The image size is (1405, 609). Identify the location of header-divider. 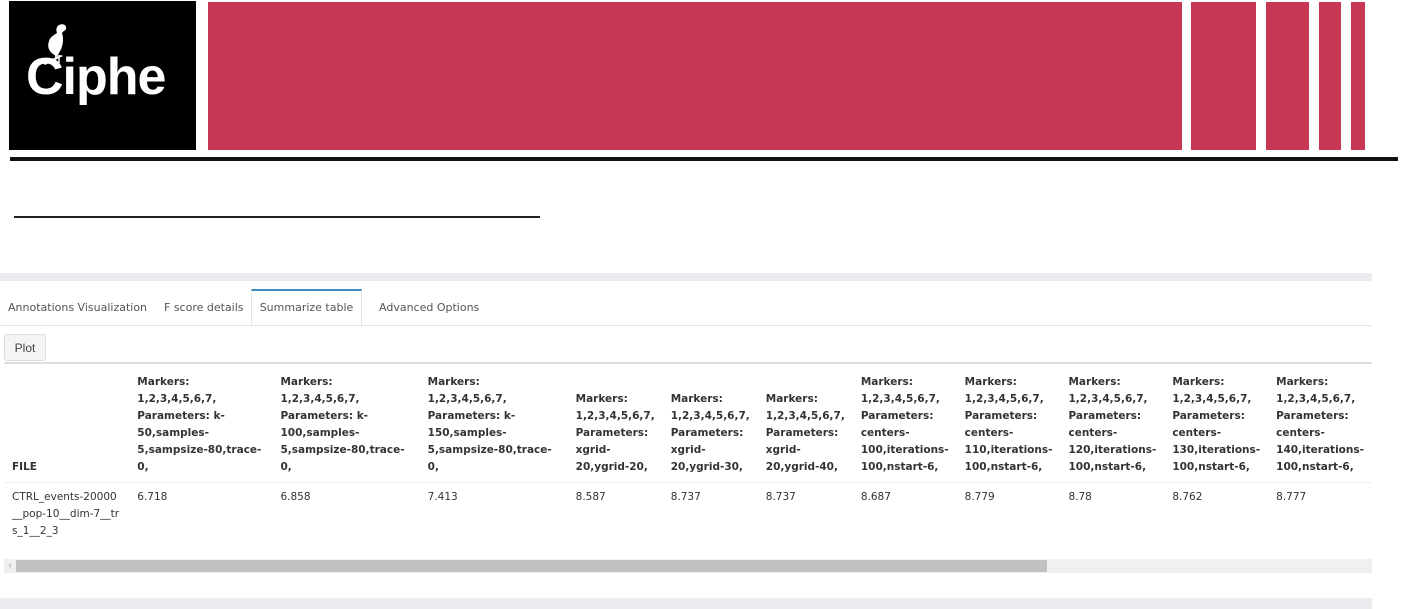
(704, 159).